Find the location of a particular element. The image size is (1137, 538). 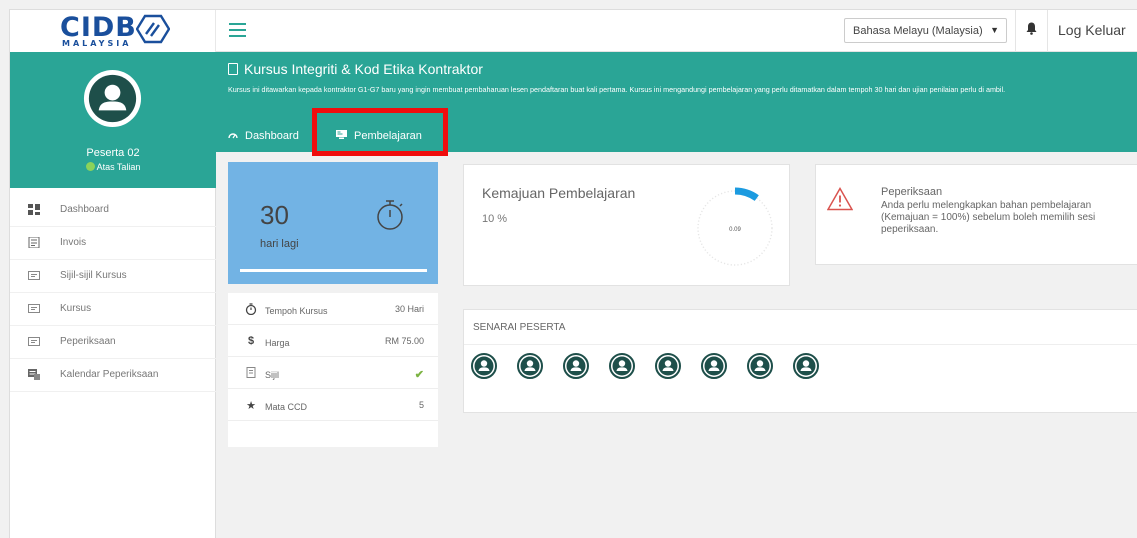

logo-mark-icon is located at coordinates (153, 29).